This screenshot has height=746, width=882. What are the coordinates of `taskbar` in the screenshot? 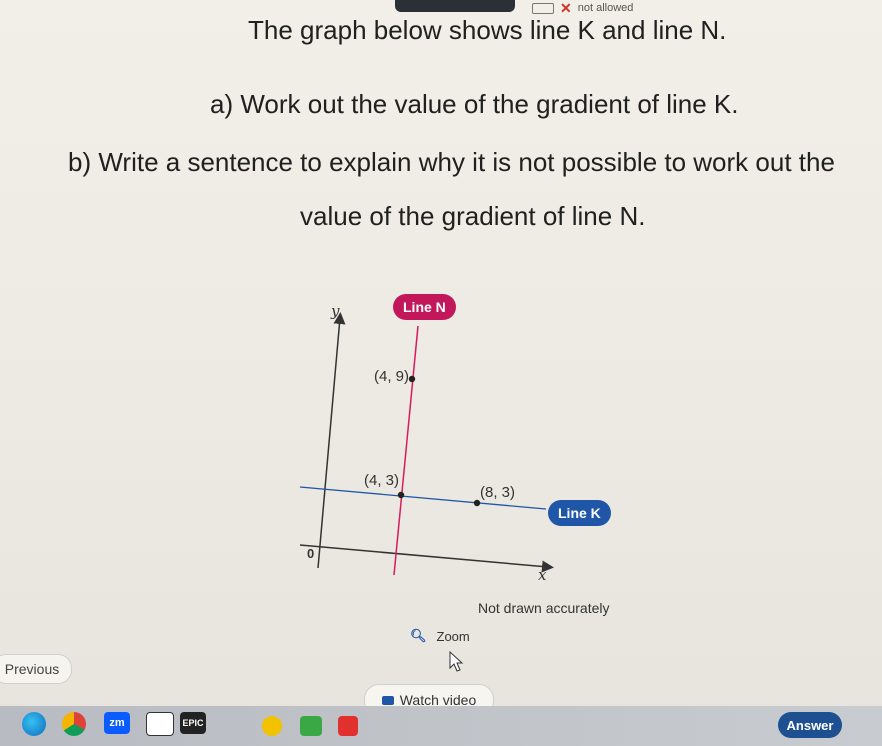 It's located at (441, 726).